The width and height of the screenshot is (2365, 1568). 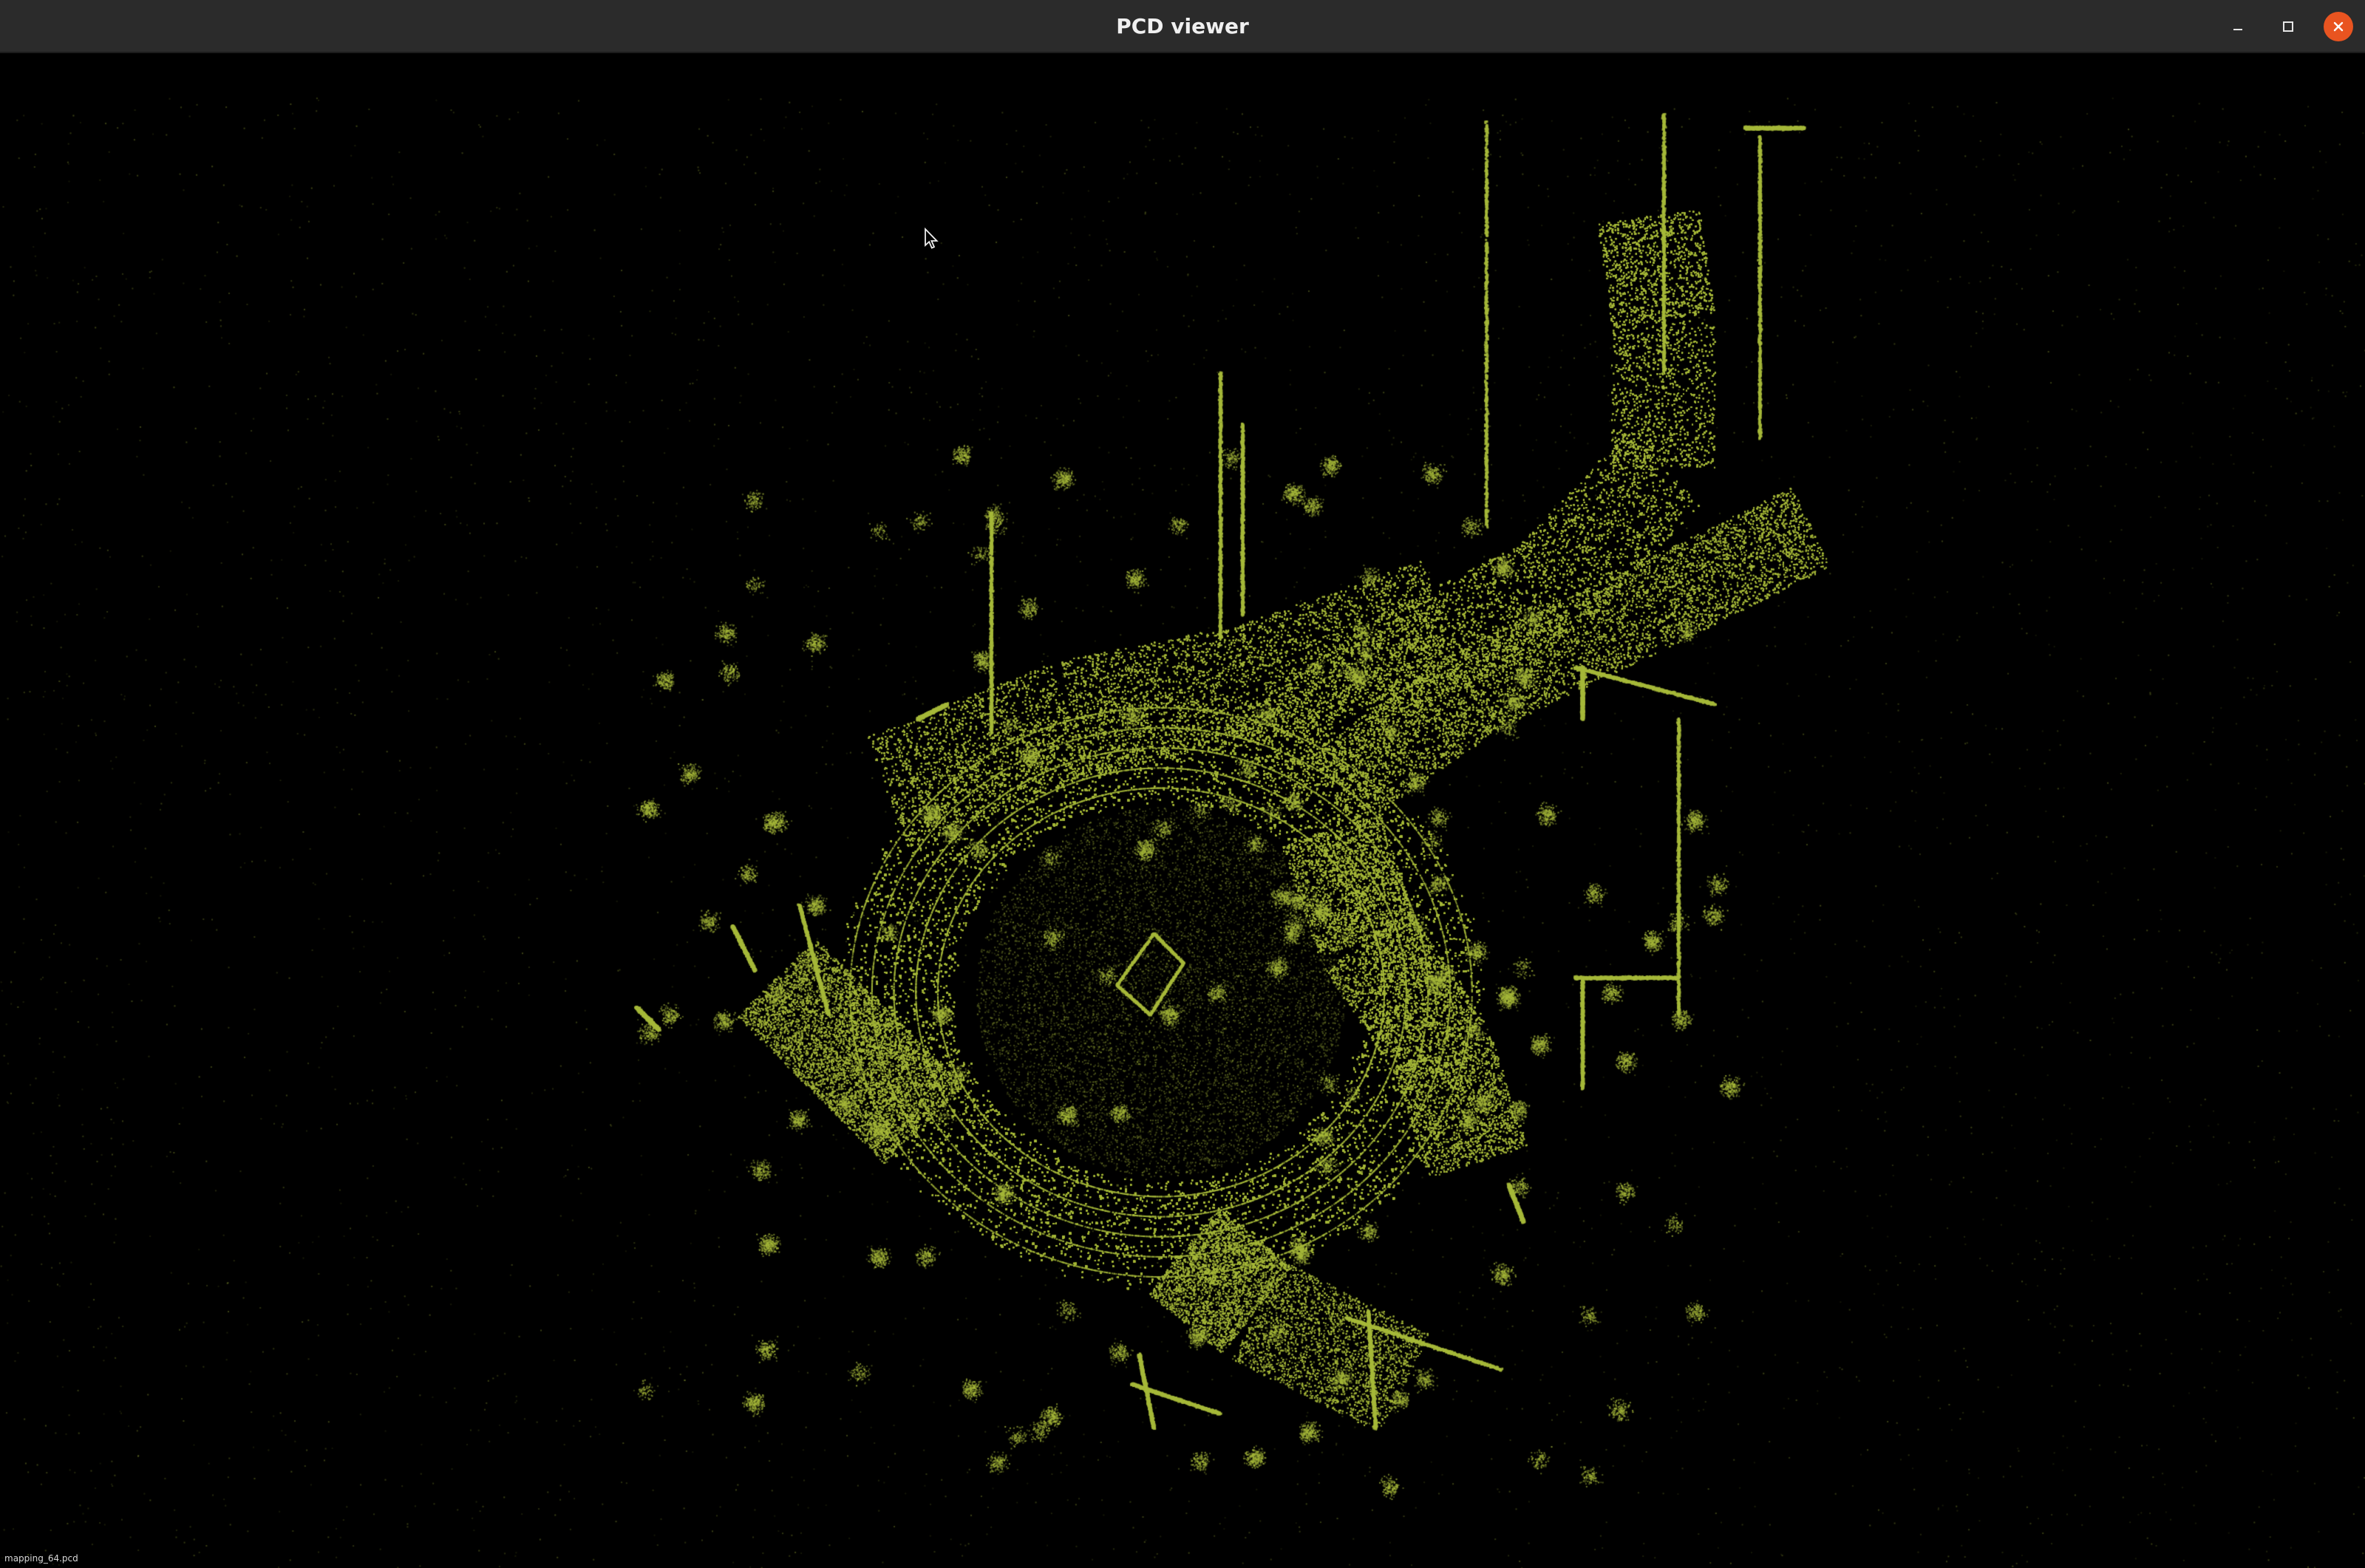 I want to click on window-title: PCD viewer, so click(x=1182, y=26).